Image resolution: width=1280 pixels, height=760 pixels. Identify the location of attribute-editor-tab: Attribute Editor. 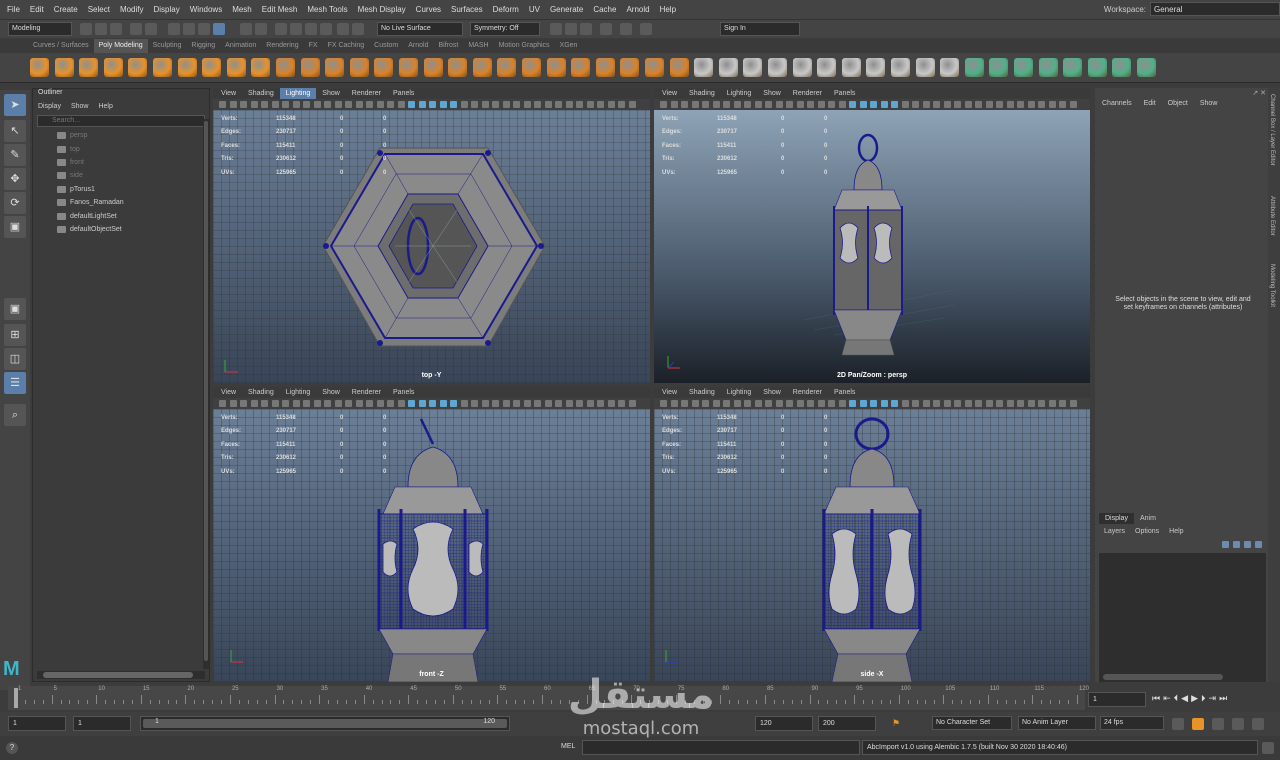
(1272, 216).